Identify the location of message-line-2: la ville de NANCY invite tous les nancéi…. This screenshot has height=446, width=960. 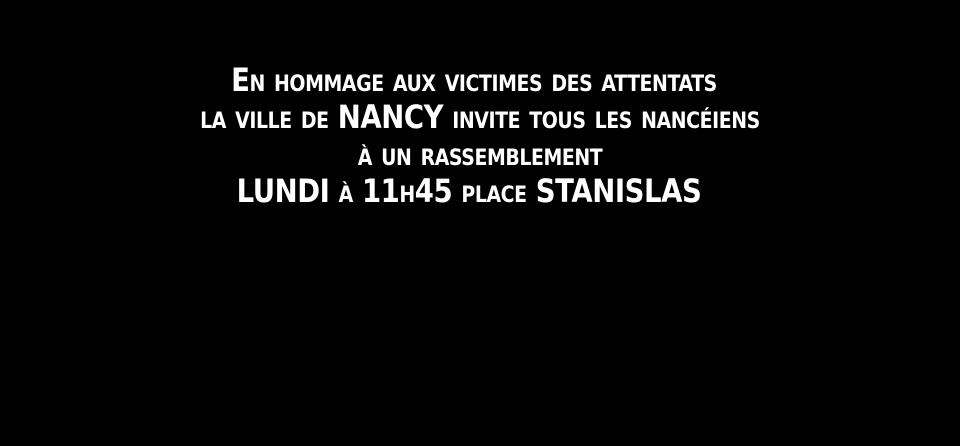
(480, 117).